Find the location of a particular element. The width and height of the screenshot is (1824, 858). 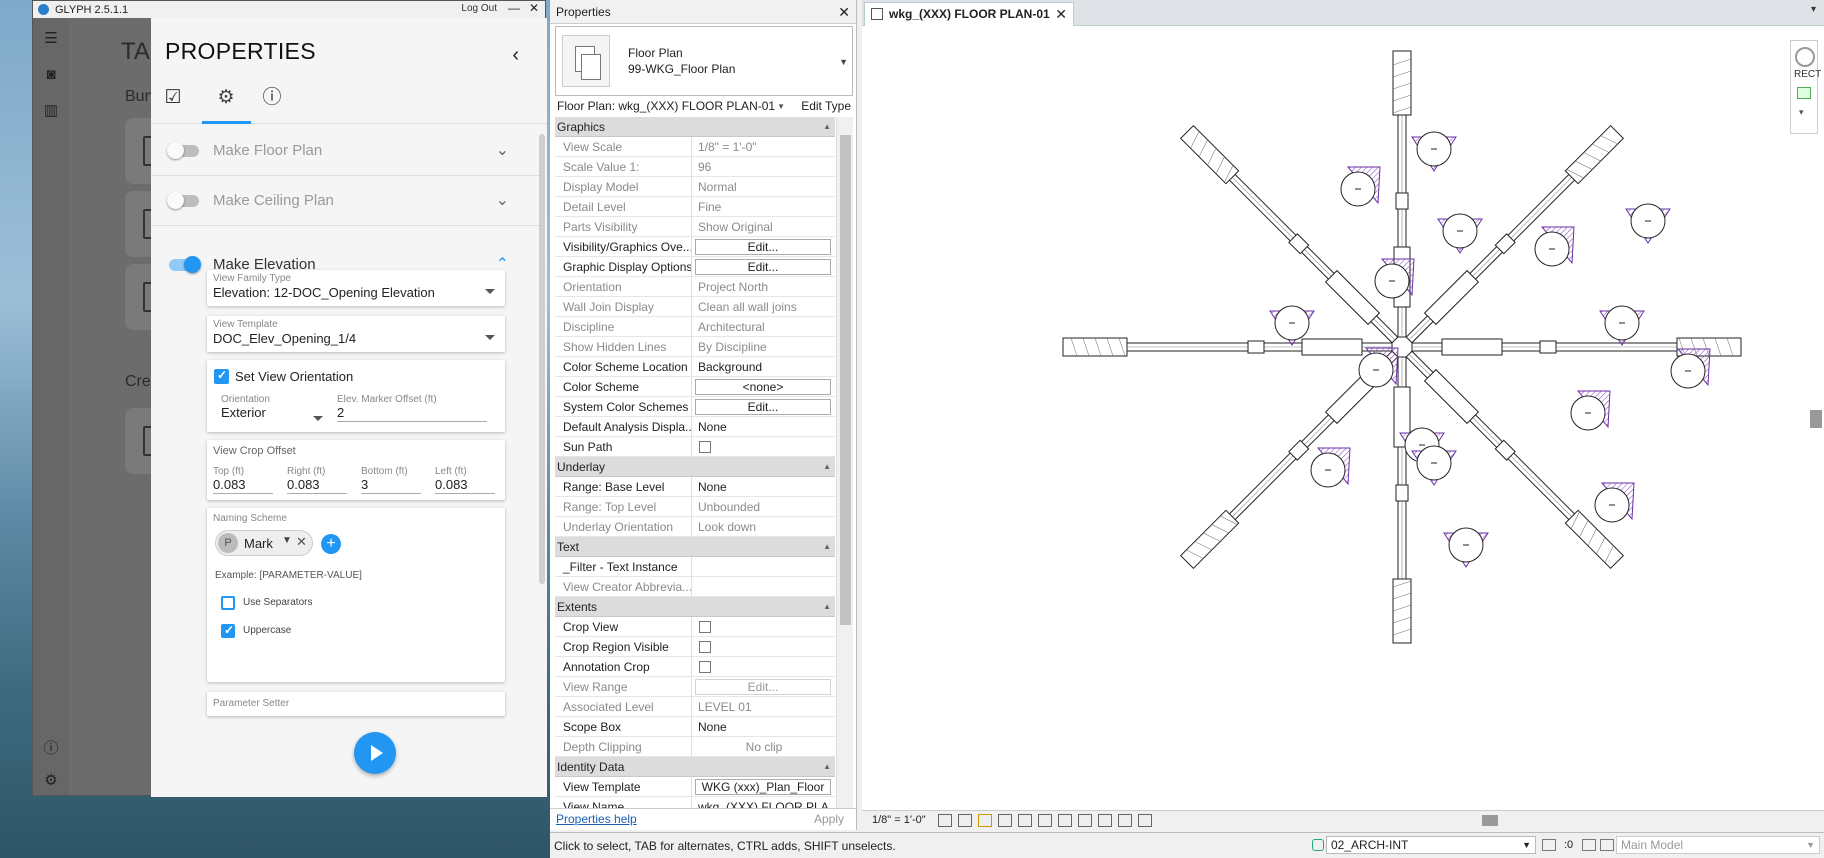

info-icon: ⓘ is located at coordinates (272, 98).